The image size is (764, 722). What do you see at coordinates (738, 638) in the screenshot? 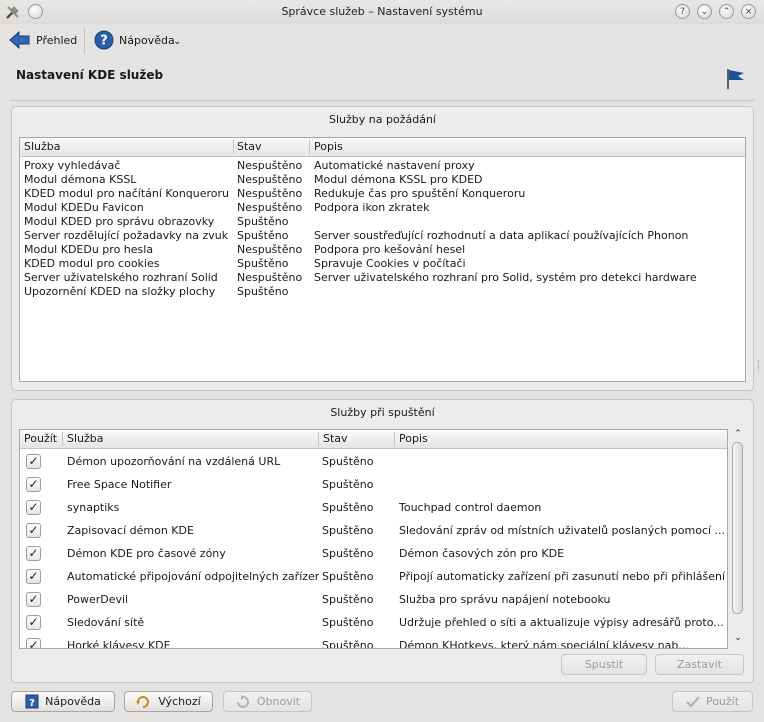
I see `scroll-down-icon: ⌄` at bounding box center [738, 638].